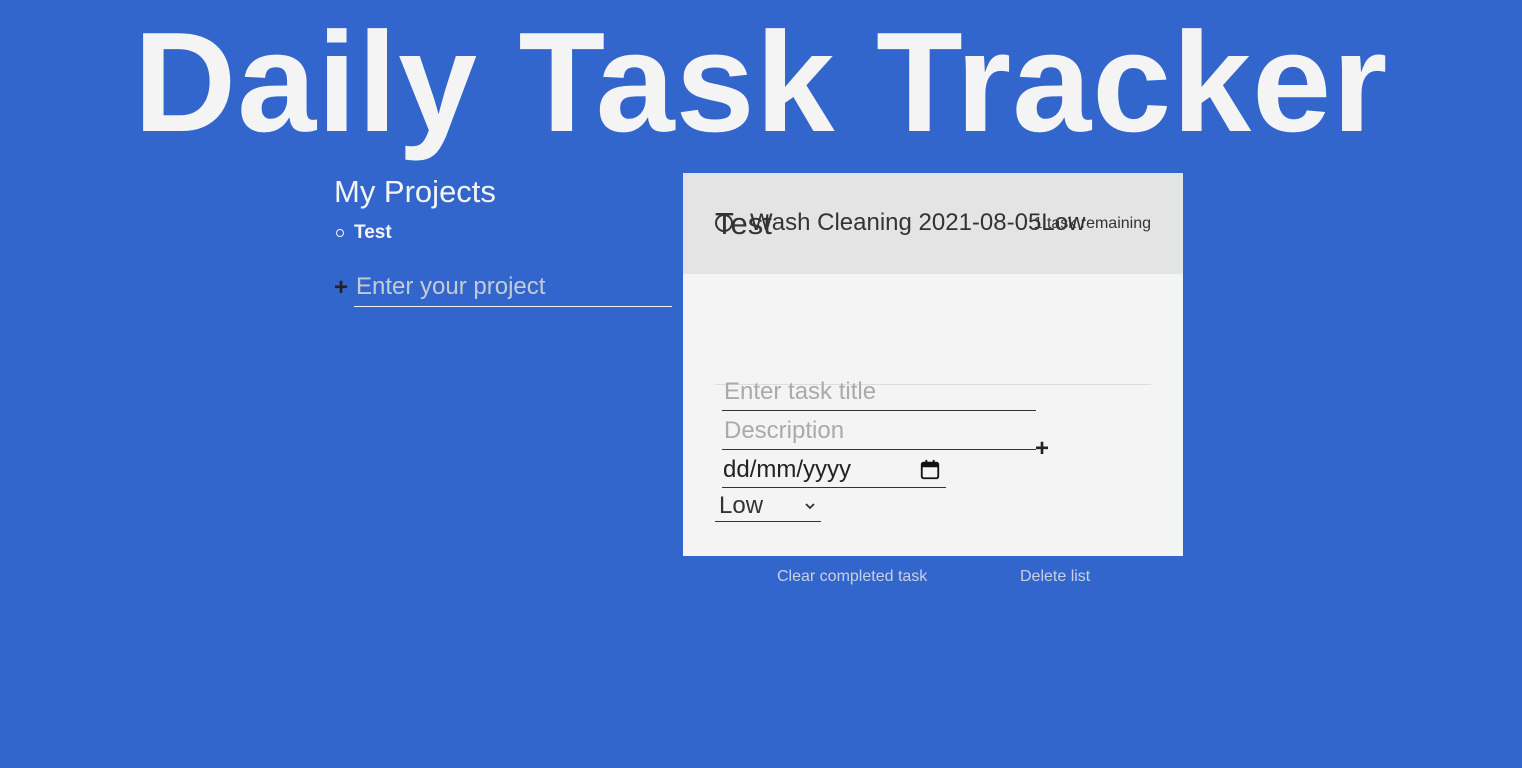  What do you see at coordinates (879, 431) in the screenshot?
I see `task-description-input` at bounding box center [879, 431].